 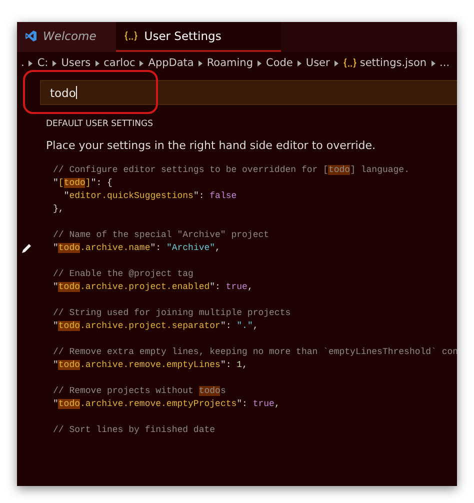 I want to click on breadcrumb-item: Code, so click(x=279, y=63).